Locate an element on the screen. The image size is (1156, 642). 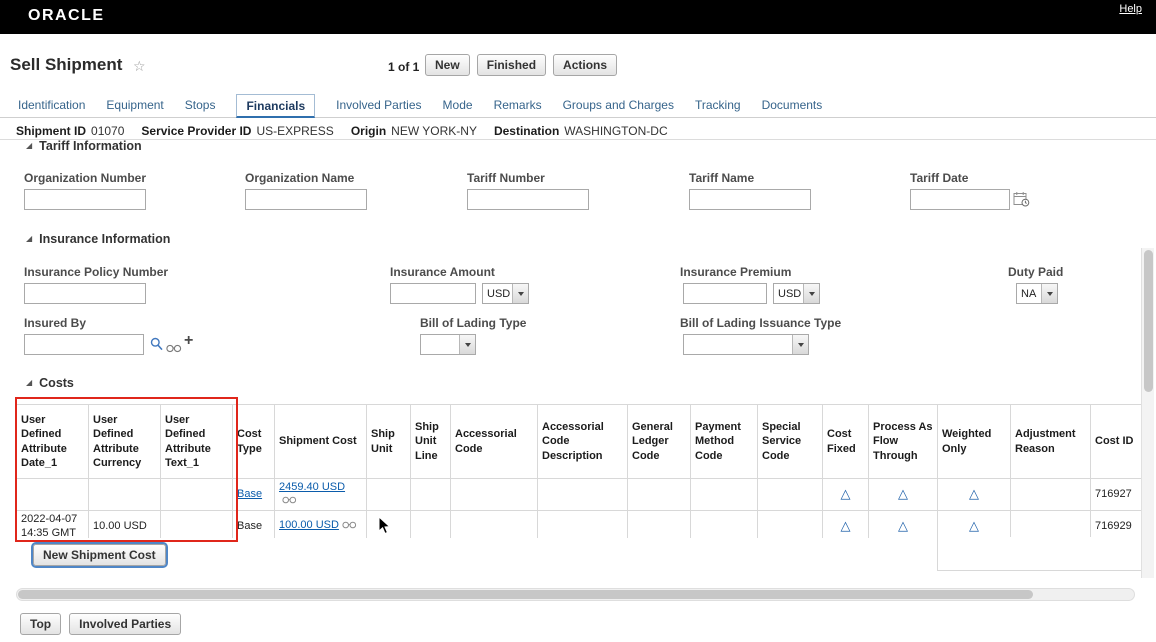
costs-section-header: ◢ Costs is located at coordinates (50, 383).